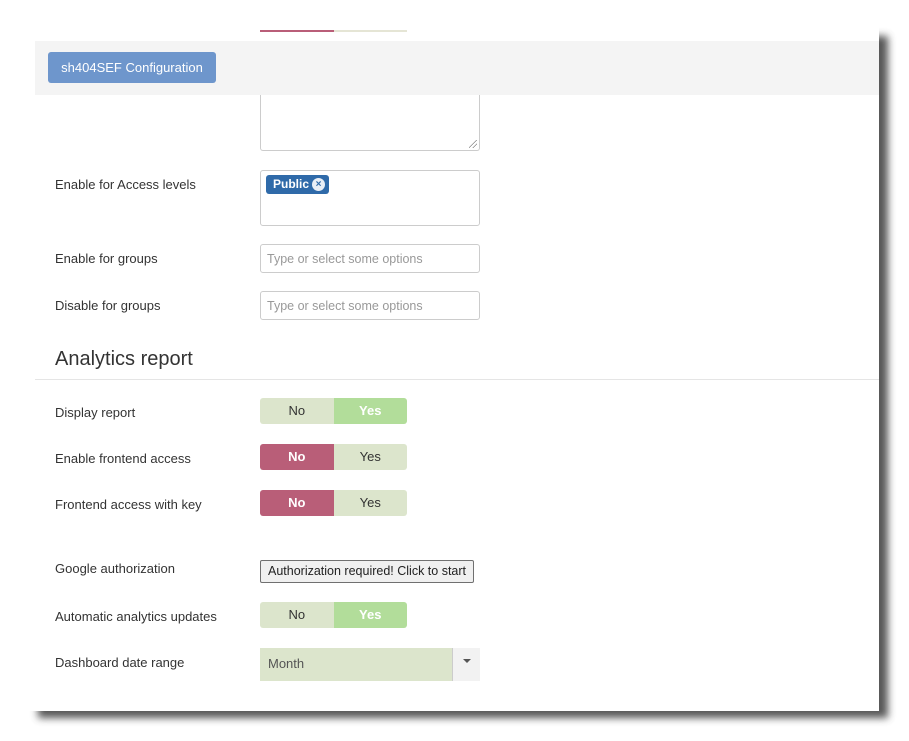 The height and width of the screenshot is (741, 909). What do you see at coordinates (370, 503) in the screenshot?
I see `frontend-access-key-yes: Yes` at bounding box center [370, 503].